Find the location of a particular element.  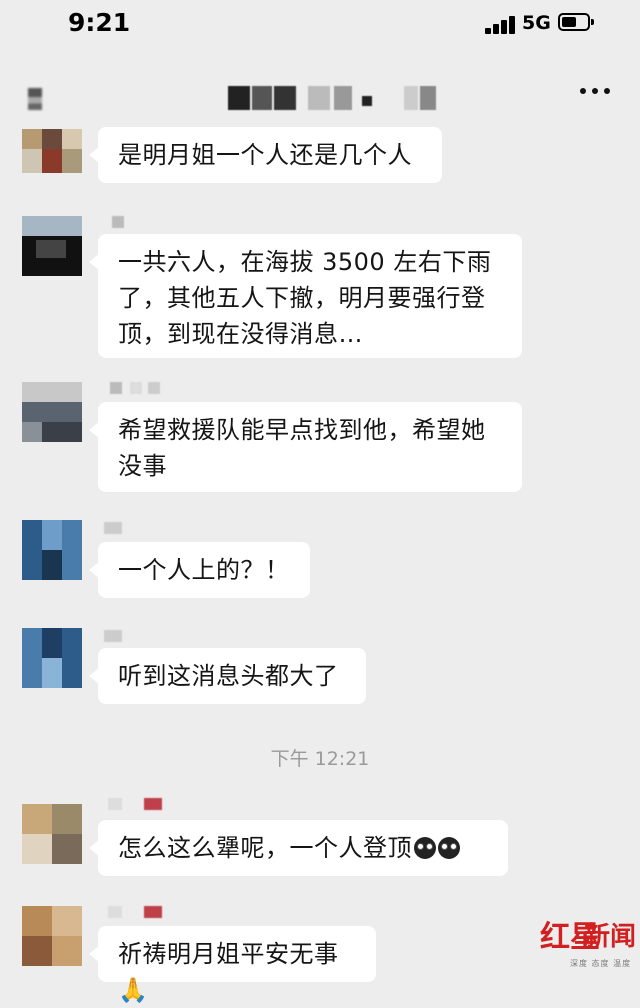

message-bubble: 祈祷明月姐平安无事 🙏 is located at coordinates (232, 965).